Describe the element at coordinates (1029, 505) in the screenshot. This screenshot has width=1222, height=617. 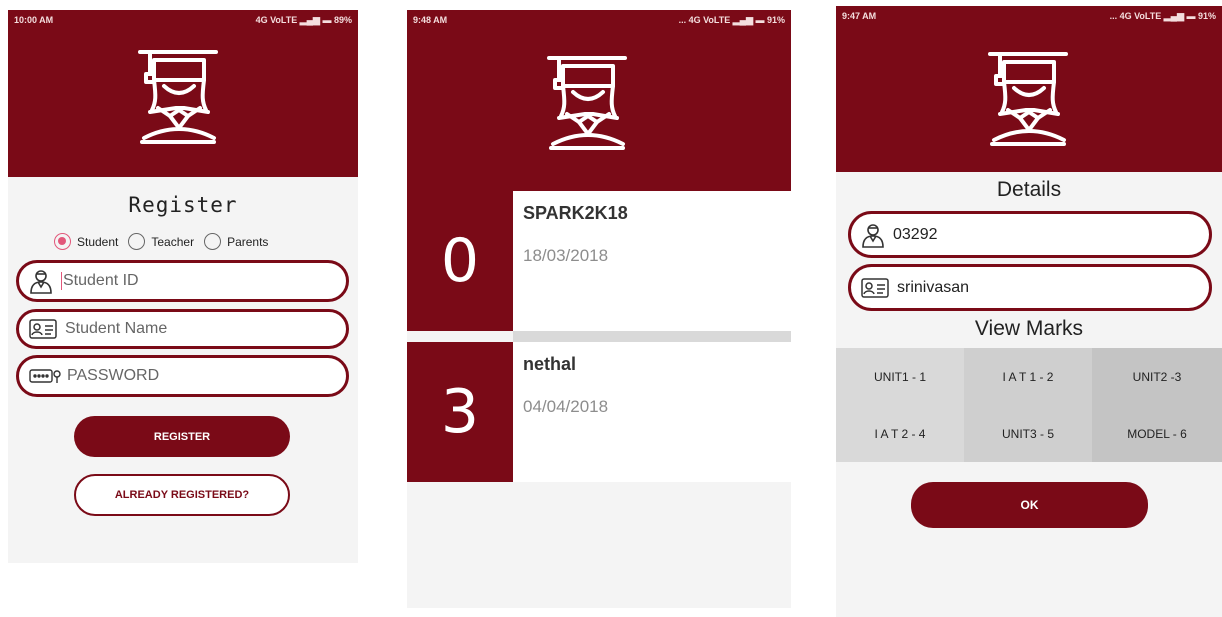
I see `ok-button: OK` at that location.